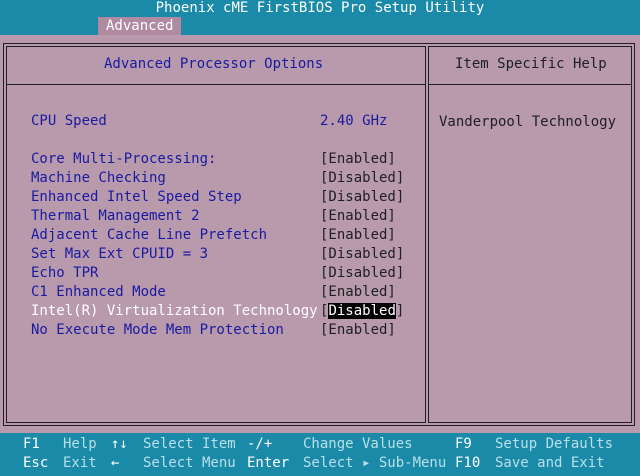 This screenshot has width=640, height=476. I want to click on footer-leftright-arrow-icon: ←, so click(115, 463).